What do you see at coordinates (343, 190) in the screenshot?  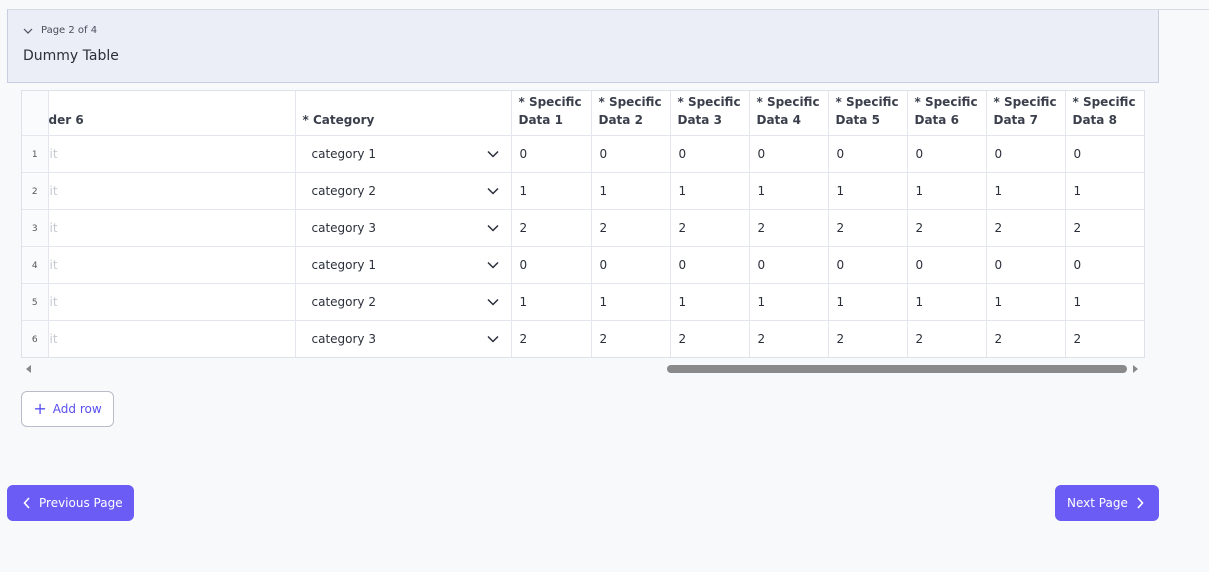 I see `category-value: category 2` at bounding box center [343, 190].